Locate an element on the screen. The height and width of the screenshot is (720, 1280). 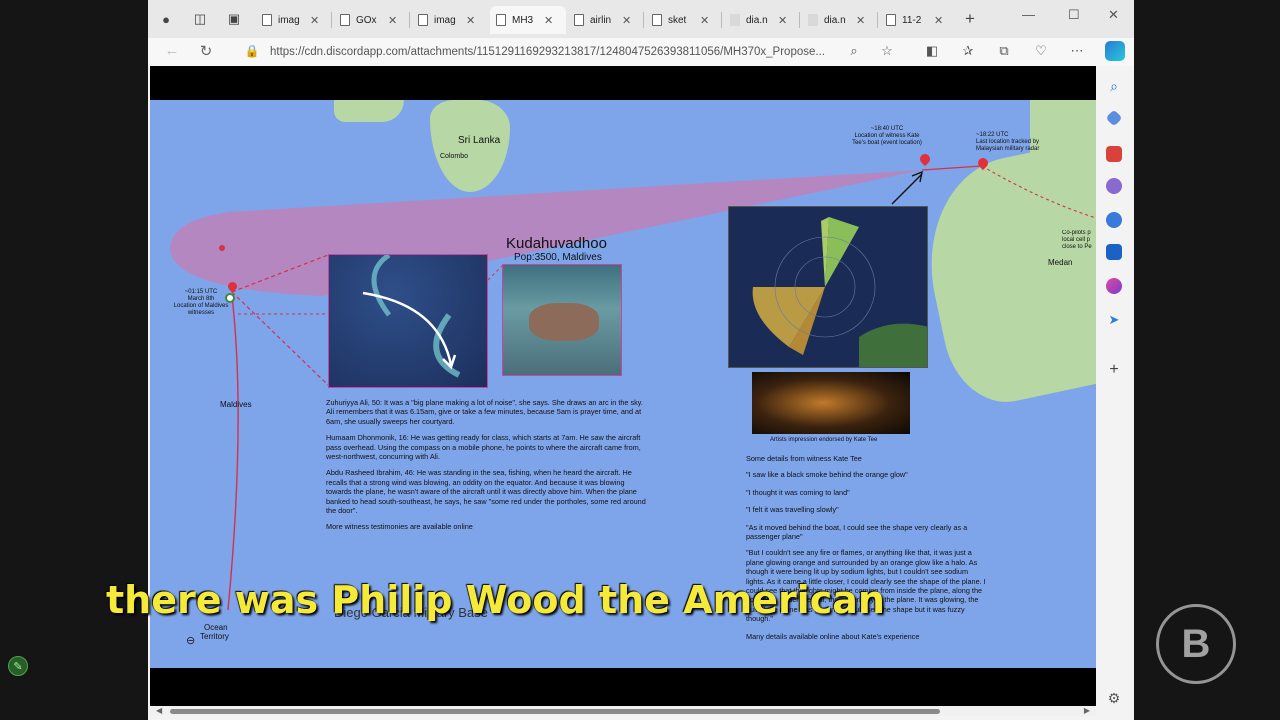
collections-icon: ⧉ is located at coordinates (1004, 52).